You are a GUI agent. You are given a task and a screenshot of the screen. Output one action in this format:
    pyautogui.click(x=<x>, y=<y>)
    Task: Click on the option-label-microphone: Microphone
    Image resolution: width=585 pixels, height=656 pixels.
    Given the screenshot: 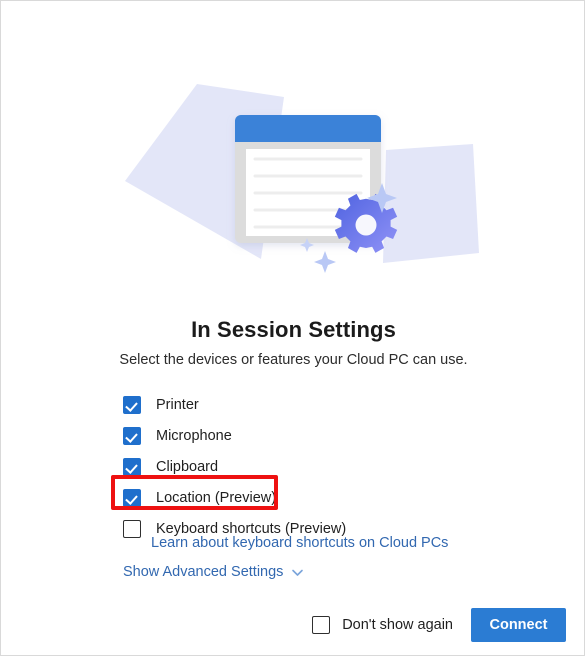 What is the action you would take?
    pyautogui.click(x=194, y=435)
    